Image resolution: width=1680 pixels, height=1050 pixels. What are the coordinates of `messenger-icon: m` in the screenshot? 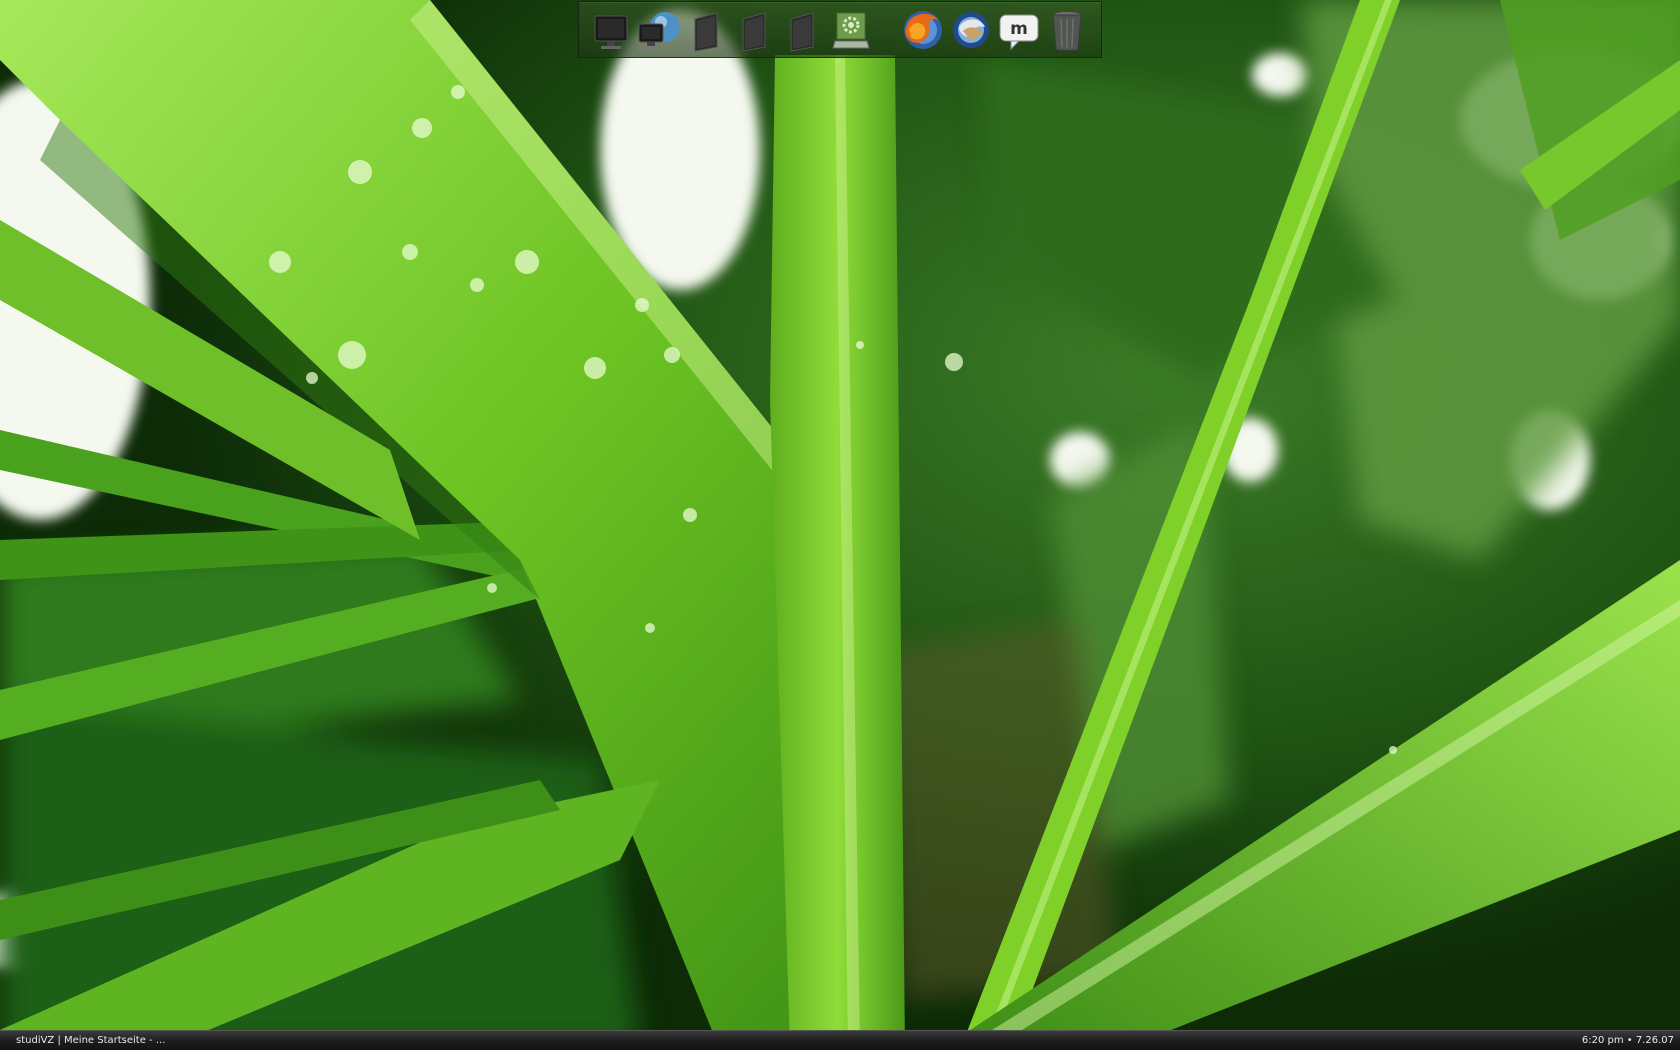 It's located at (1019, 30).